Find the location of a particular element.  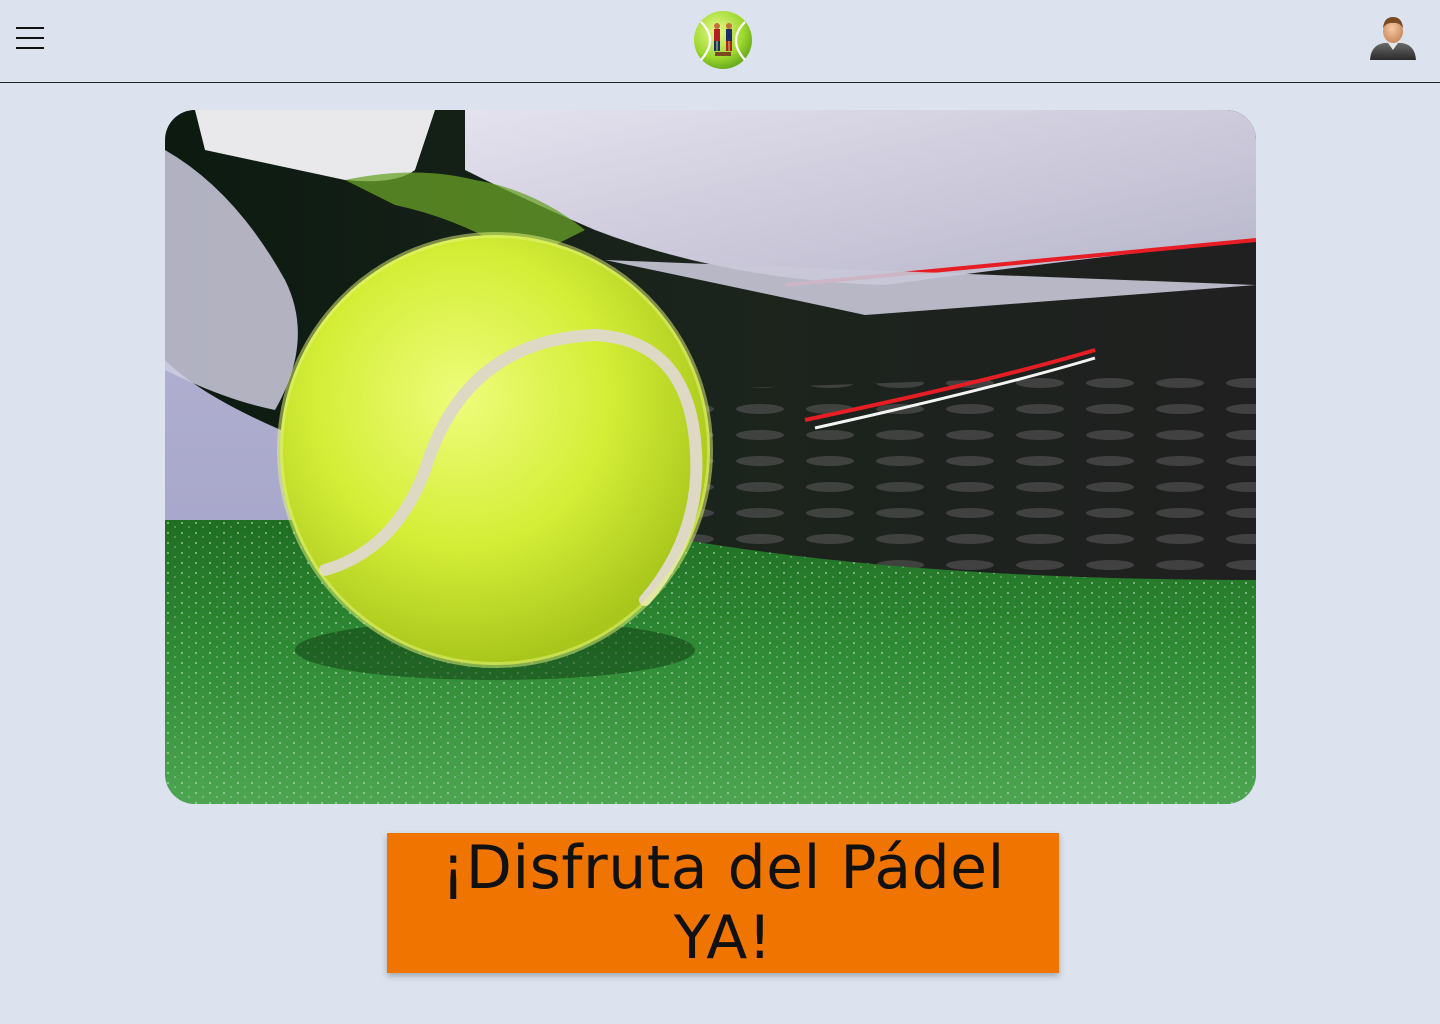

tennis-ball-logo is located at coordinates (723, 40).